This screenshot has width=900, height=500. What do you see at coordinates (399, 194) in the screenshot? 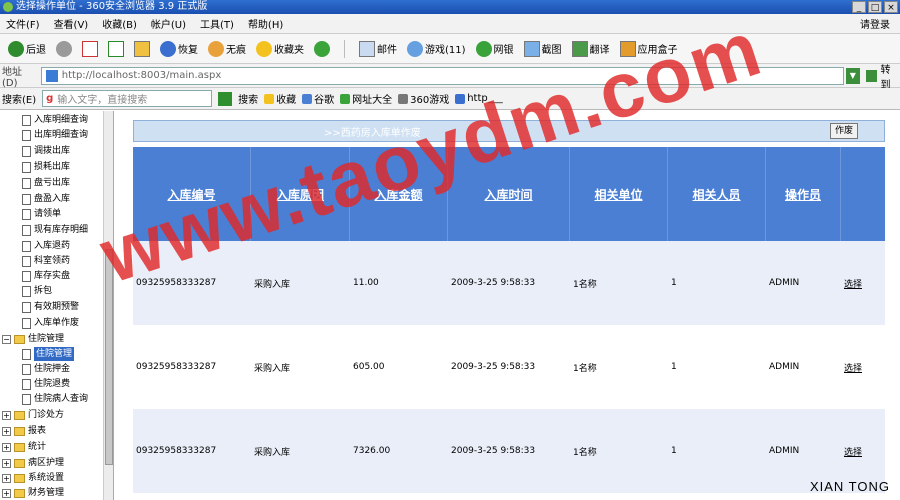
I see `column-header: 入库金额` at bounding box center [399, 194].